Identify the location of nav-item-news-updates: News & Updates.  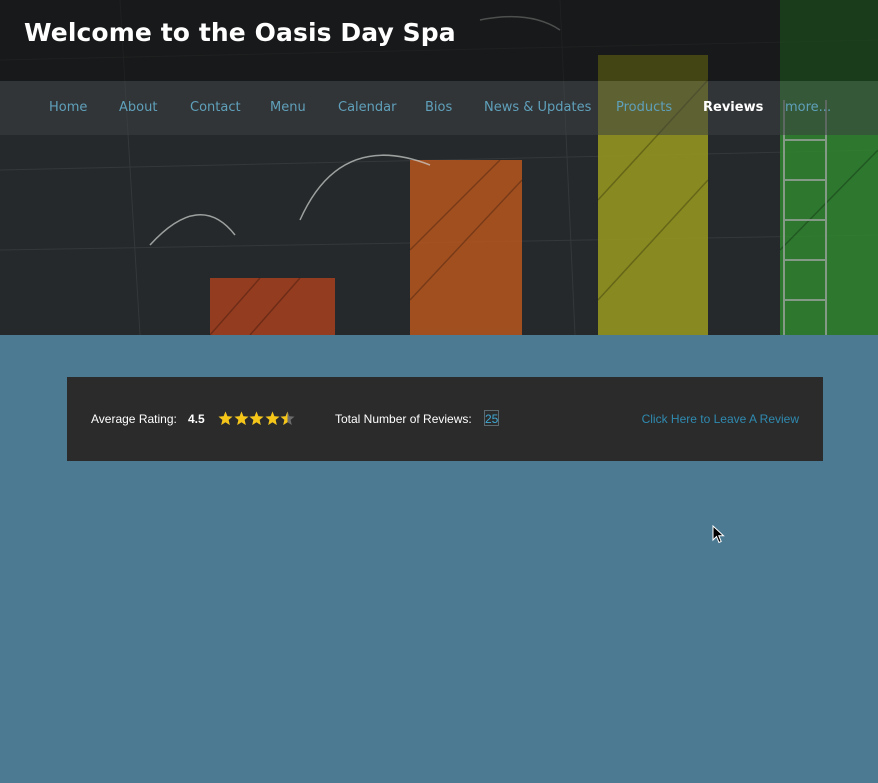
(537, 108).